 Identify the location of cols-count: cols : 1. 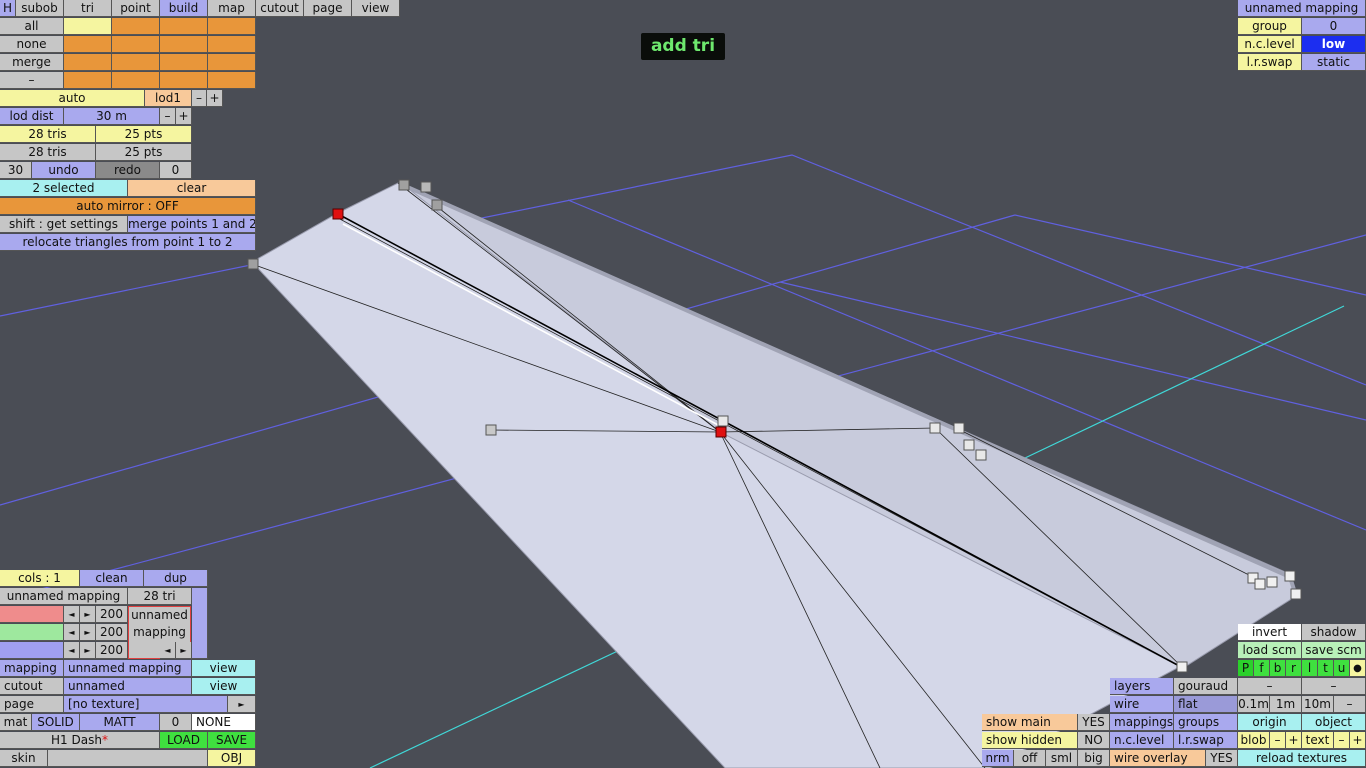
(40, 578).